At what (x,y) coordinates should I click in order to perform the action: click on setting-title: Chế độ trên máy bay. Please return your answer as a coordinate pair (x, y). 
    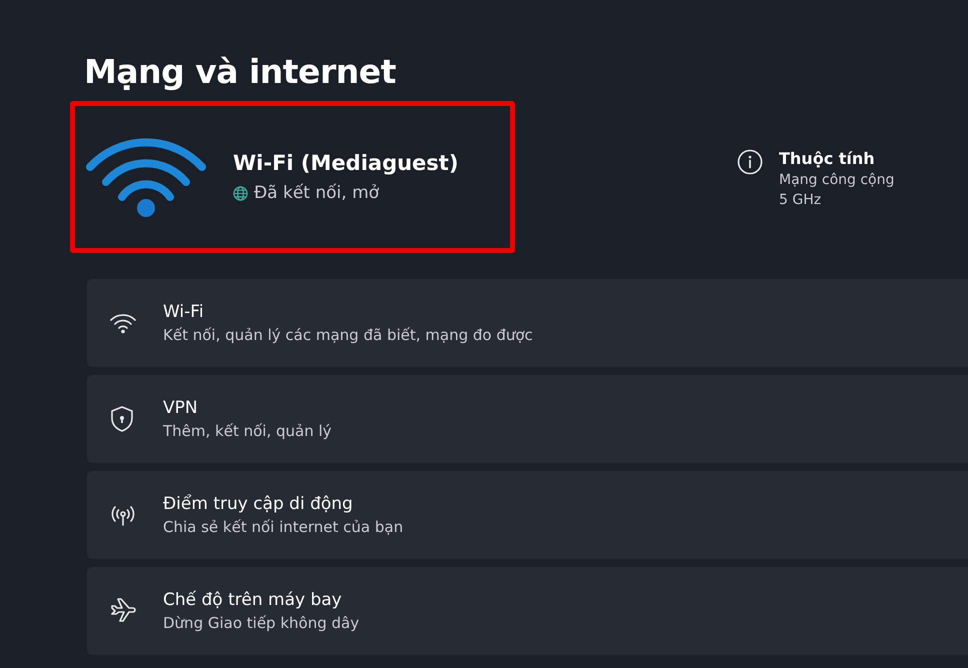
    Looking at the image, I should click on (253, 600).